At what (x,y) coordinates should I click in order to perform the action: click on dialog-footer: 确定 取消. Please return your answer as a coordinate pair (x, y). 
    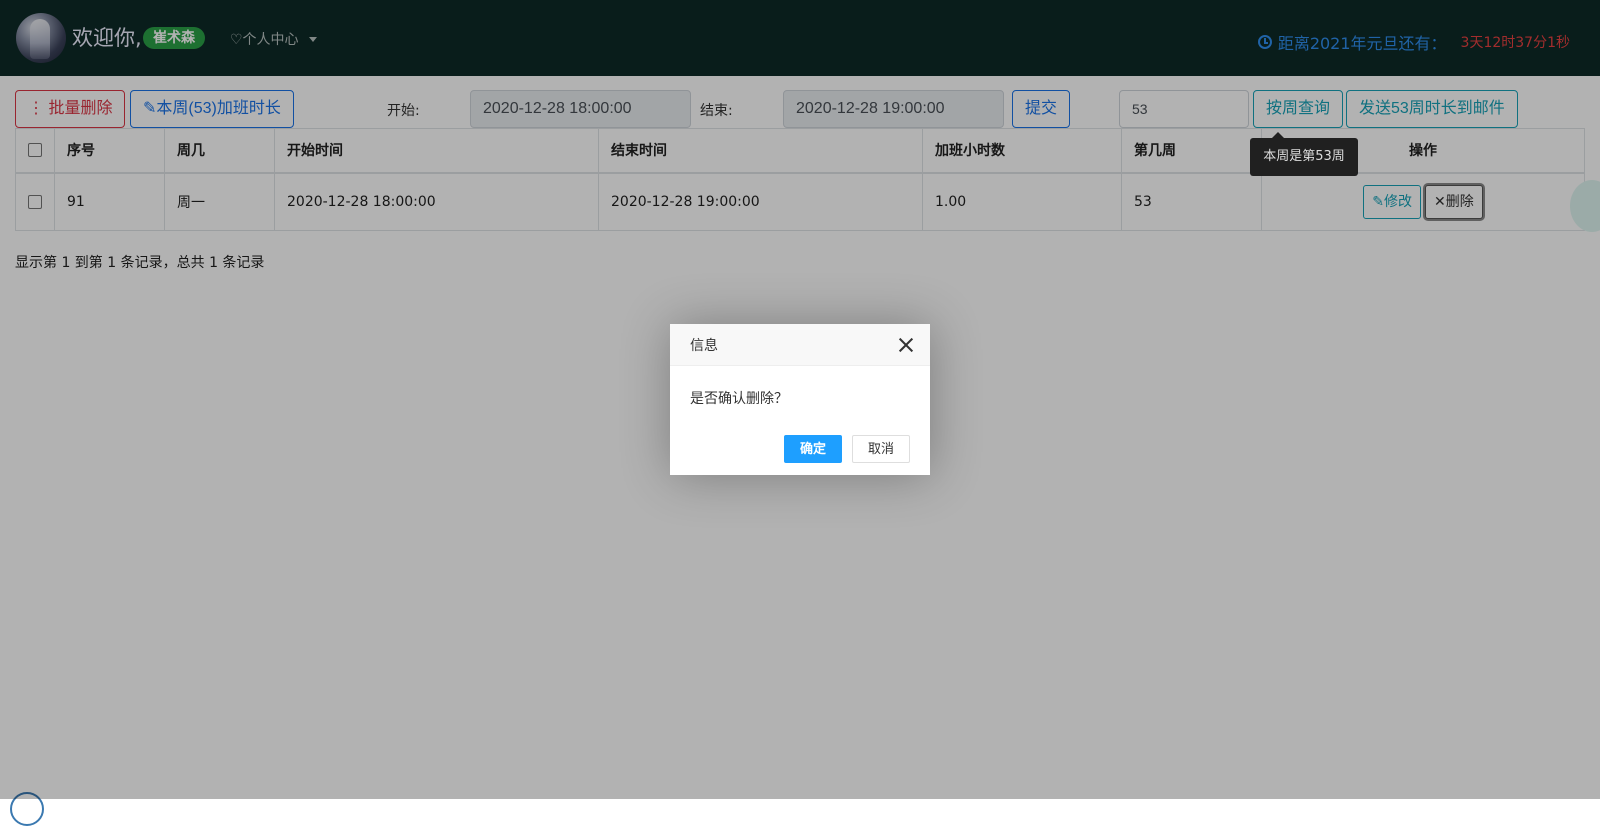
    Looking at the image, I should click on (846, 449).